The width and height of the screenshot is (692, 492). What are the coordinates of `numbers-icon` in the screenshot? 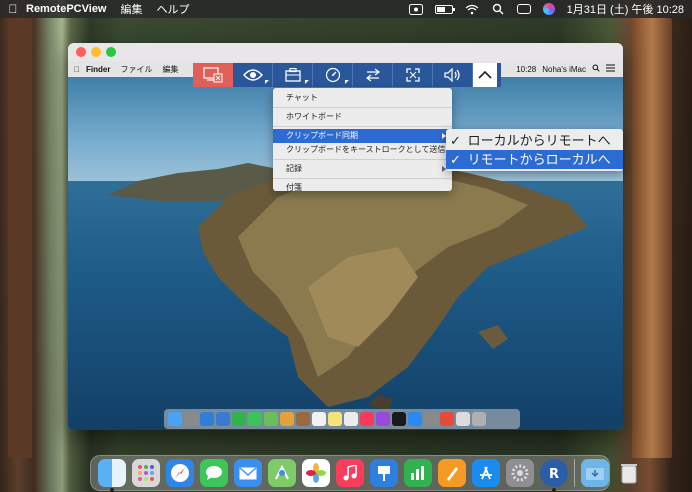 It's located at (418, 473).